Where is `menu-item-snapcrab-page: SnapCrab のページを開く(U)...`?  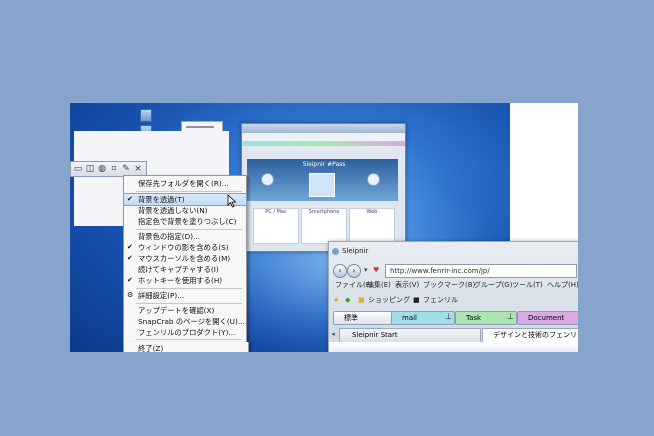
menu-item-snapcrab-page: SnapCrab のページを開く(U)... is located at coordinates (185, 321).